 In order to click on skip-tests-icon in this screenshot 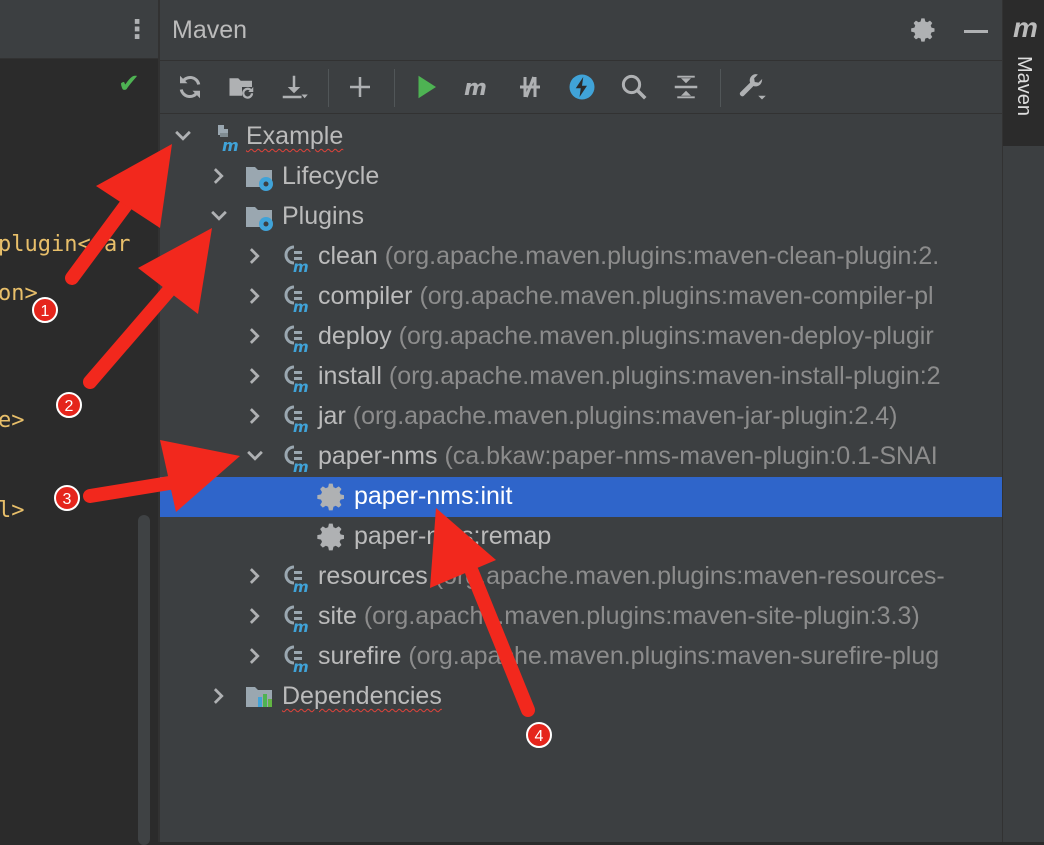, I will do `click(582, 87)`.